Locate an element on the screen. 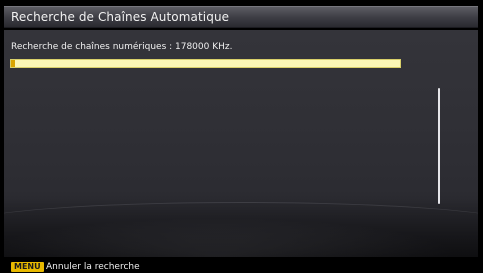 The height and width of the screenshot is (273, 483). cancel-search-label: Annuler la recherche is located at coordinates (93, 267).